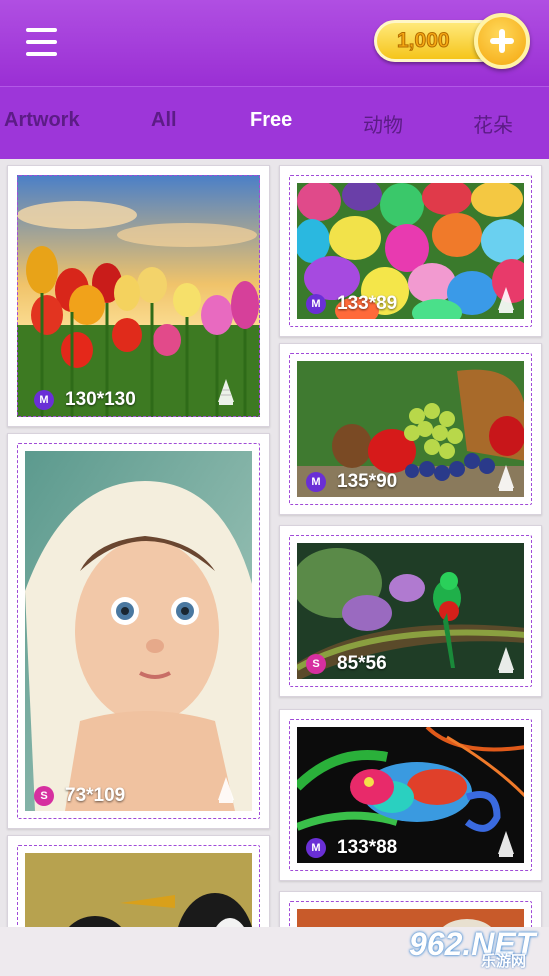  I want to click on site-watermark: 962.NET 乐游网, so click(475, 948).